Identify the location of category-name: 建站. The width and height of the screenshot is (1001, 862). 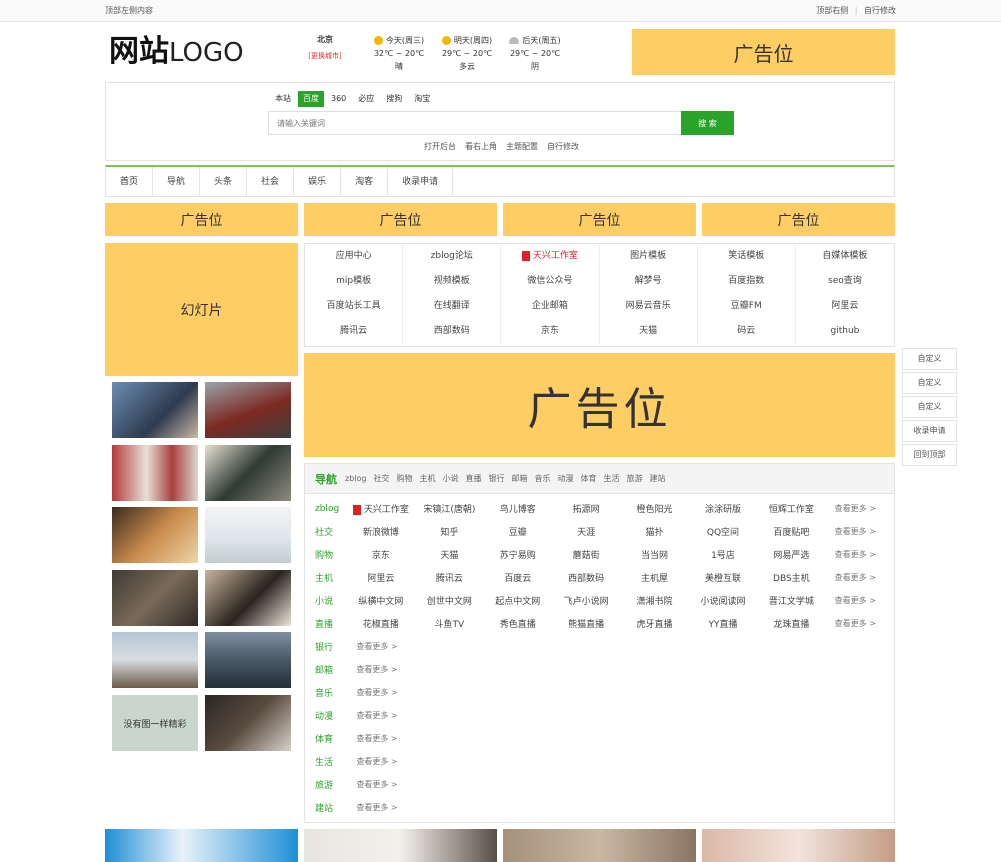
(331, 807).